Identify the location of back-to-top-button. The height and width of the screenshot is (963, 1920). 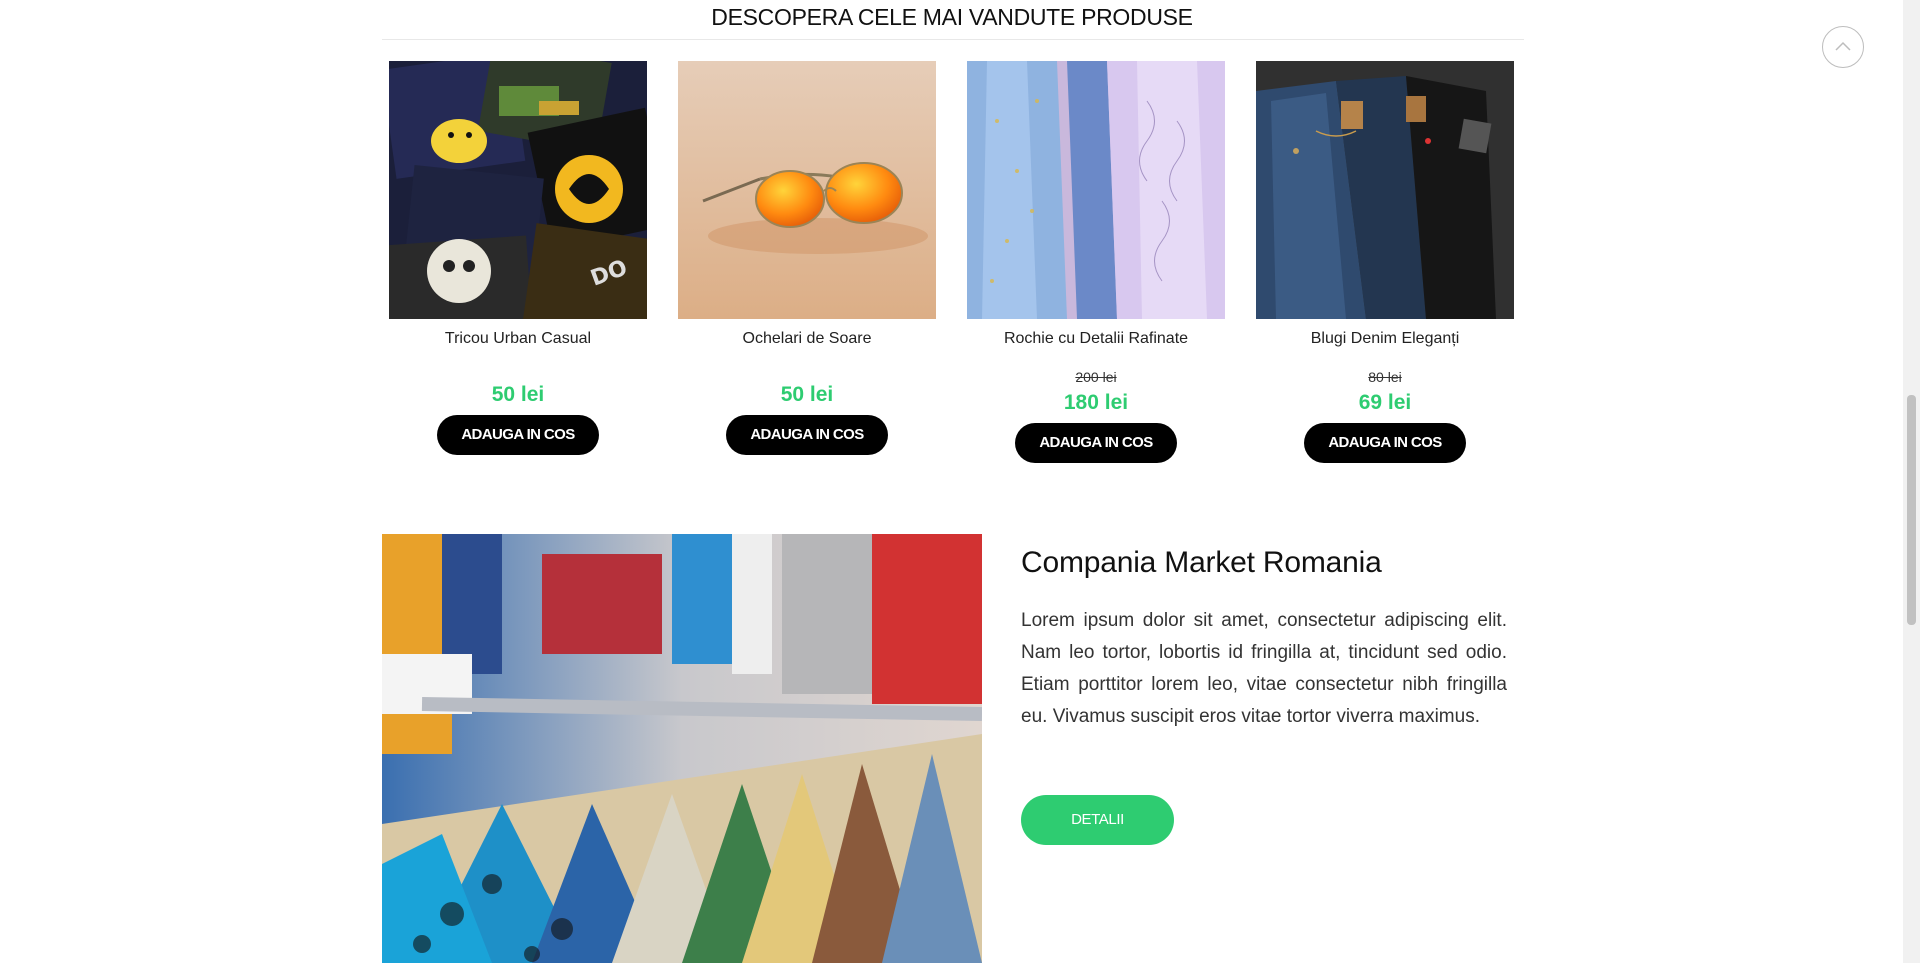
(1843, 47).